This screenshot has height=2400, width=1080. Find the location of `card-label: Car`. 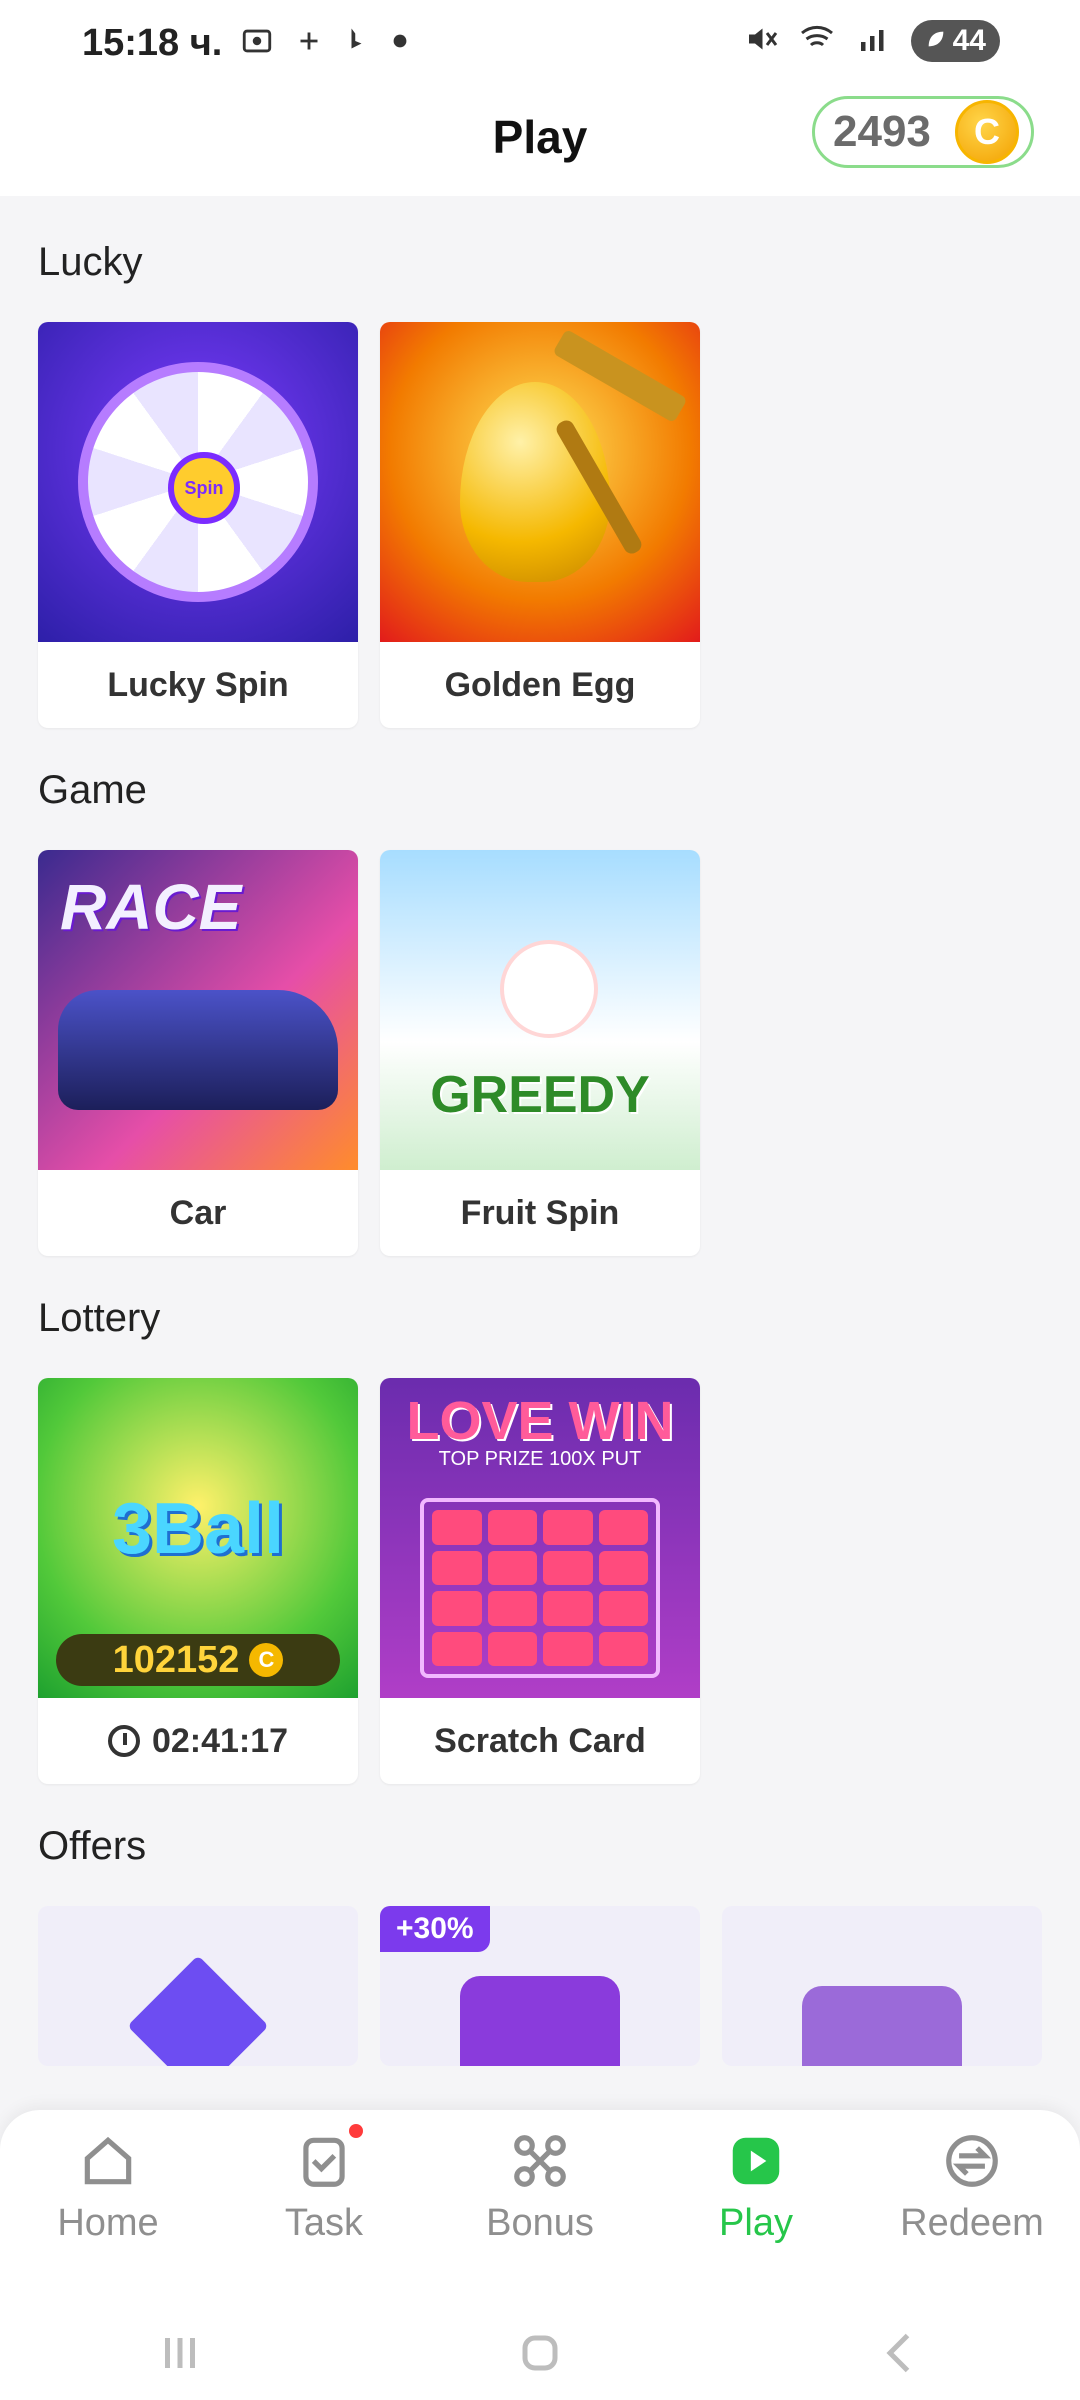

card-label: Car is located at coordinates (198, 1212).